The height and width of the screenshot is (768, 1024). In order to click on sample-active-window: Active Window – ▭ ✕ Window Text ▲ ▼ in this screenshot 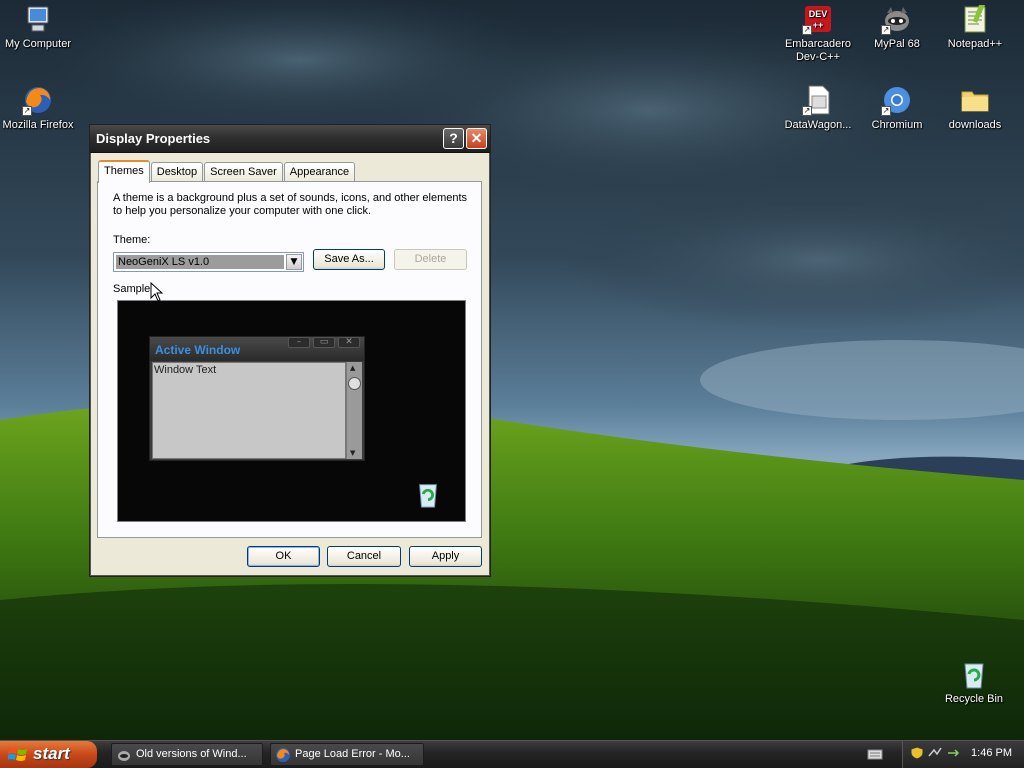, I will do `click(257, 398)`.